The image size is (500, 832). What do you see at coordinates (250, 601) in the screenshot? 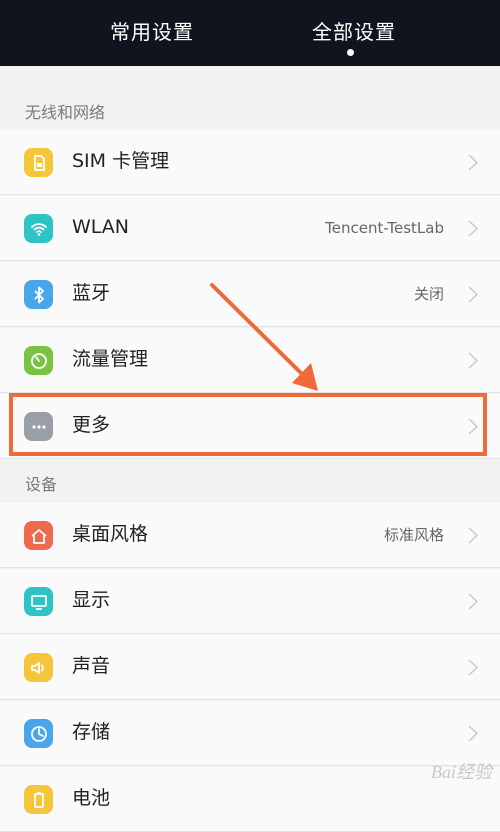
I see `settings-row-display: 显示` at bounding box center [250, 601].